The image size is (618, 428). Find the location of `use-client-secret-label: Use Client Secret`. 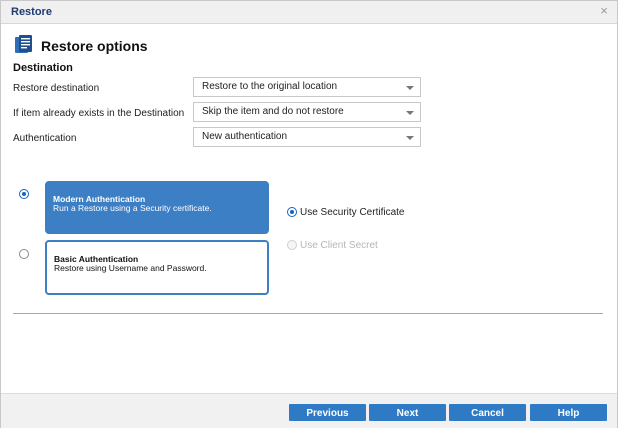

use-client-secret-label: Use Client Secret is located at coordinates (339, 245).